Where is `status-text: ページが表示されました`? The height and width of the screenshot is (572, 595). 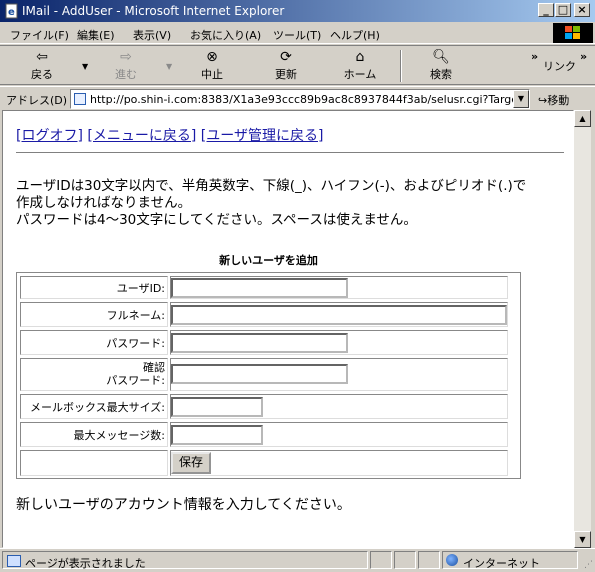
status-text: ページが表示されました is located at coordinates (85, 563).